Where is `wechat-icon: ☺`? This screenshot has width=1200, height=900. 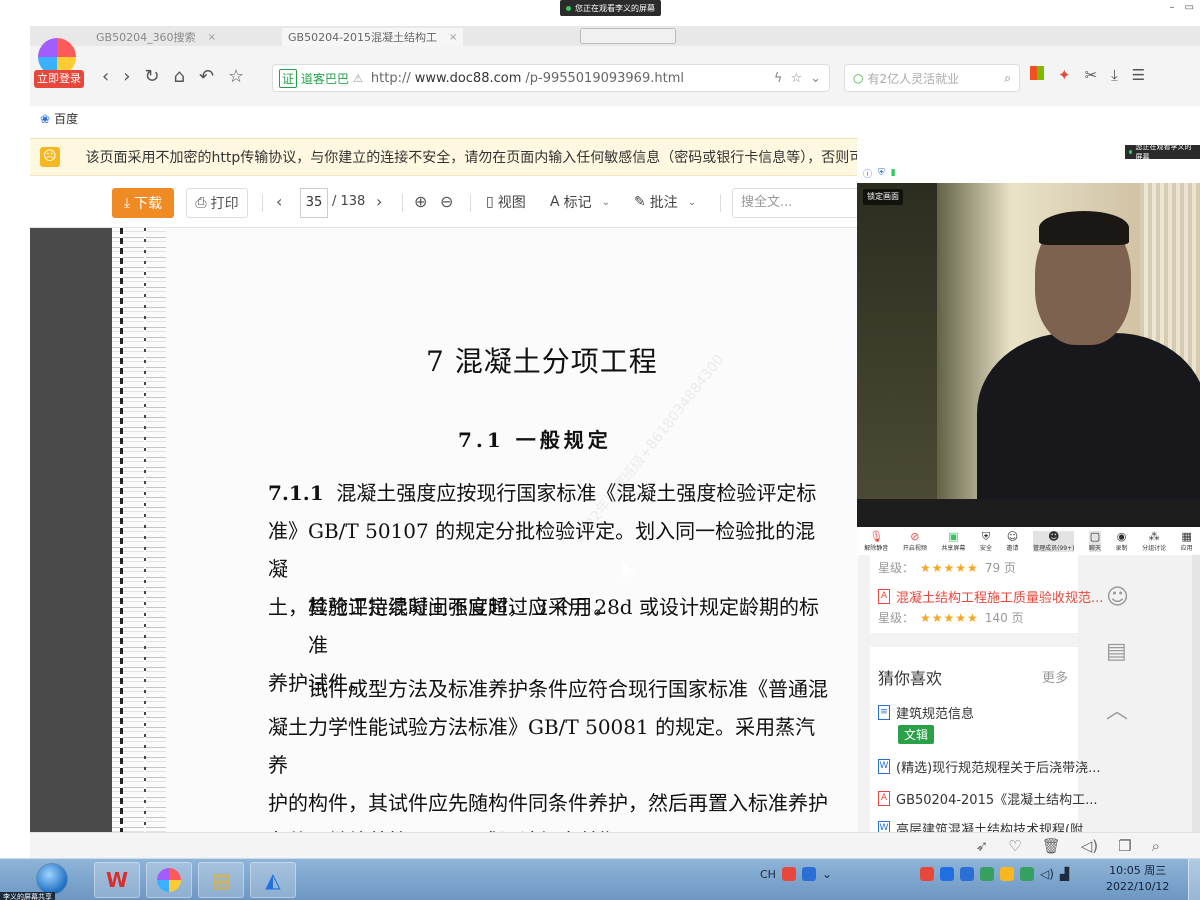
wechat-icon: ☺ is located at coordinates (1117, 597).